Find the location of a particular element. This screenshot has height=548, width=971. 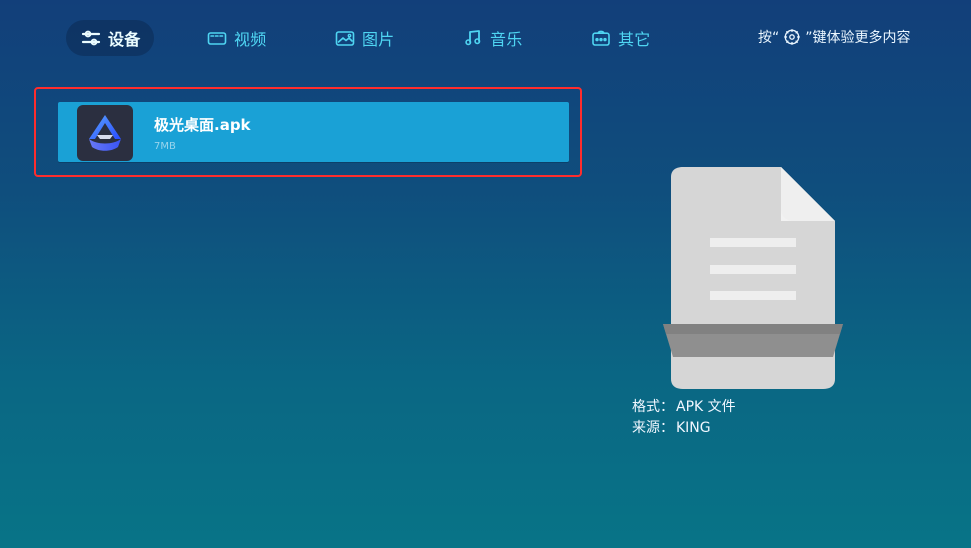

top-tabs: 设备 视频 图片 音乐 其它 按“ ”键体验更多内容 is located at coordinates (485, 38).